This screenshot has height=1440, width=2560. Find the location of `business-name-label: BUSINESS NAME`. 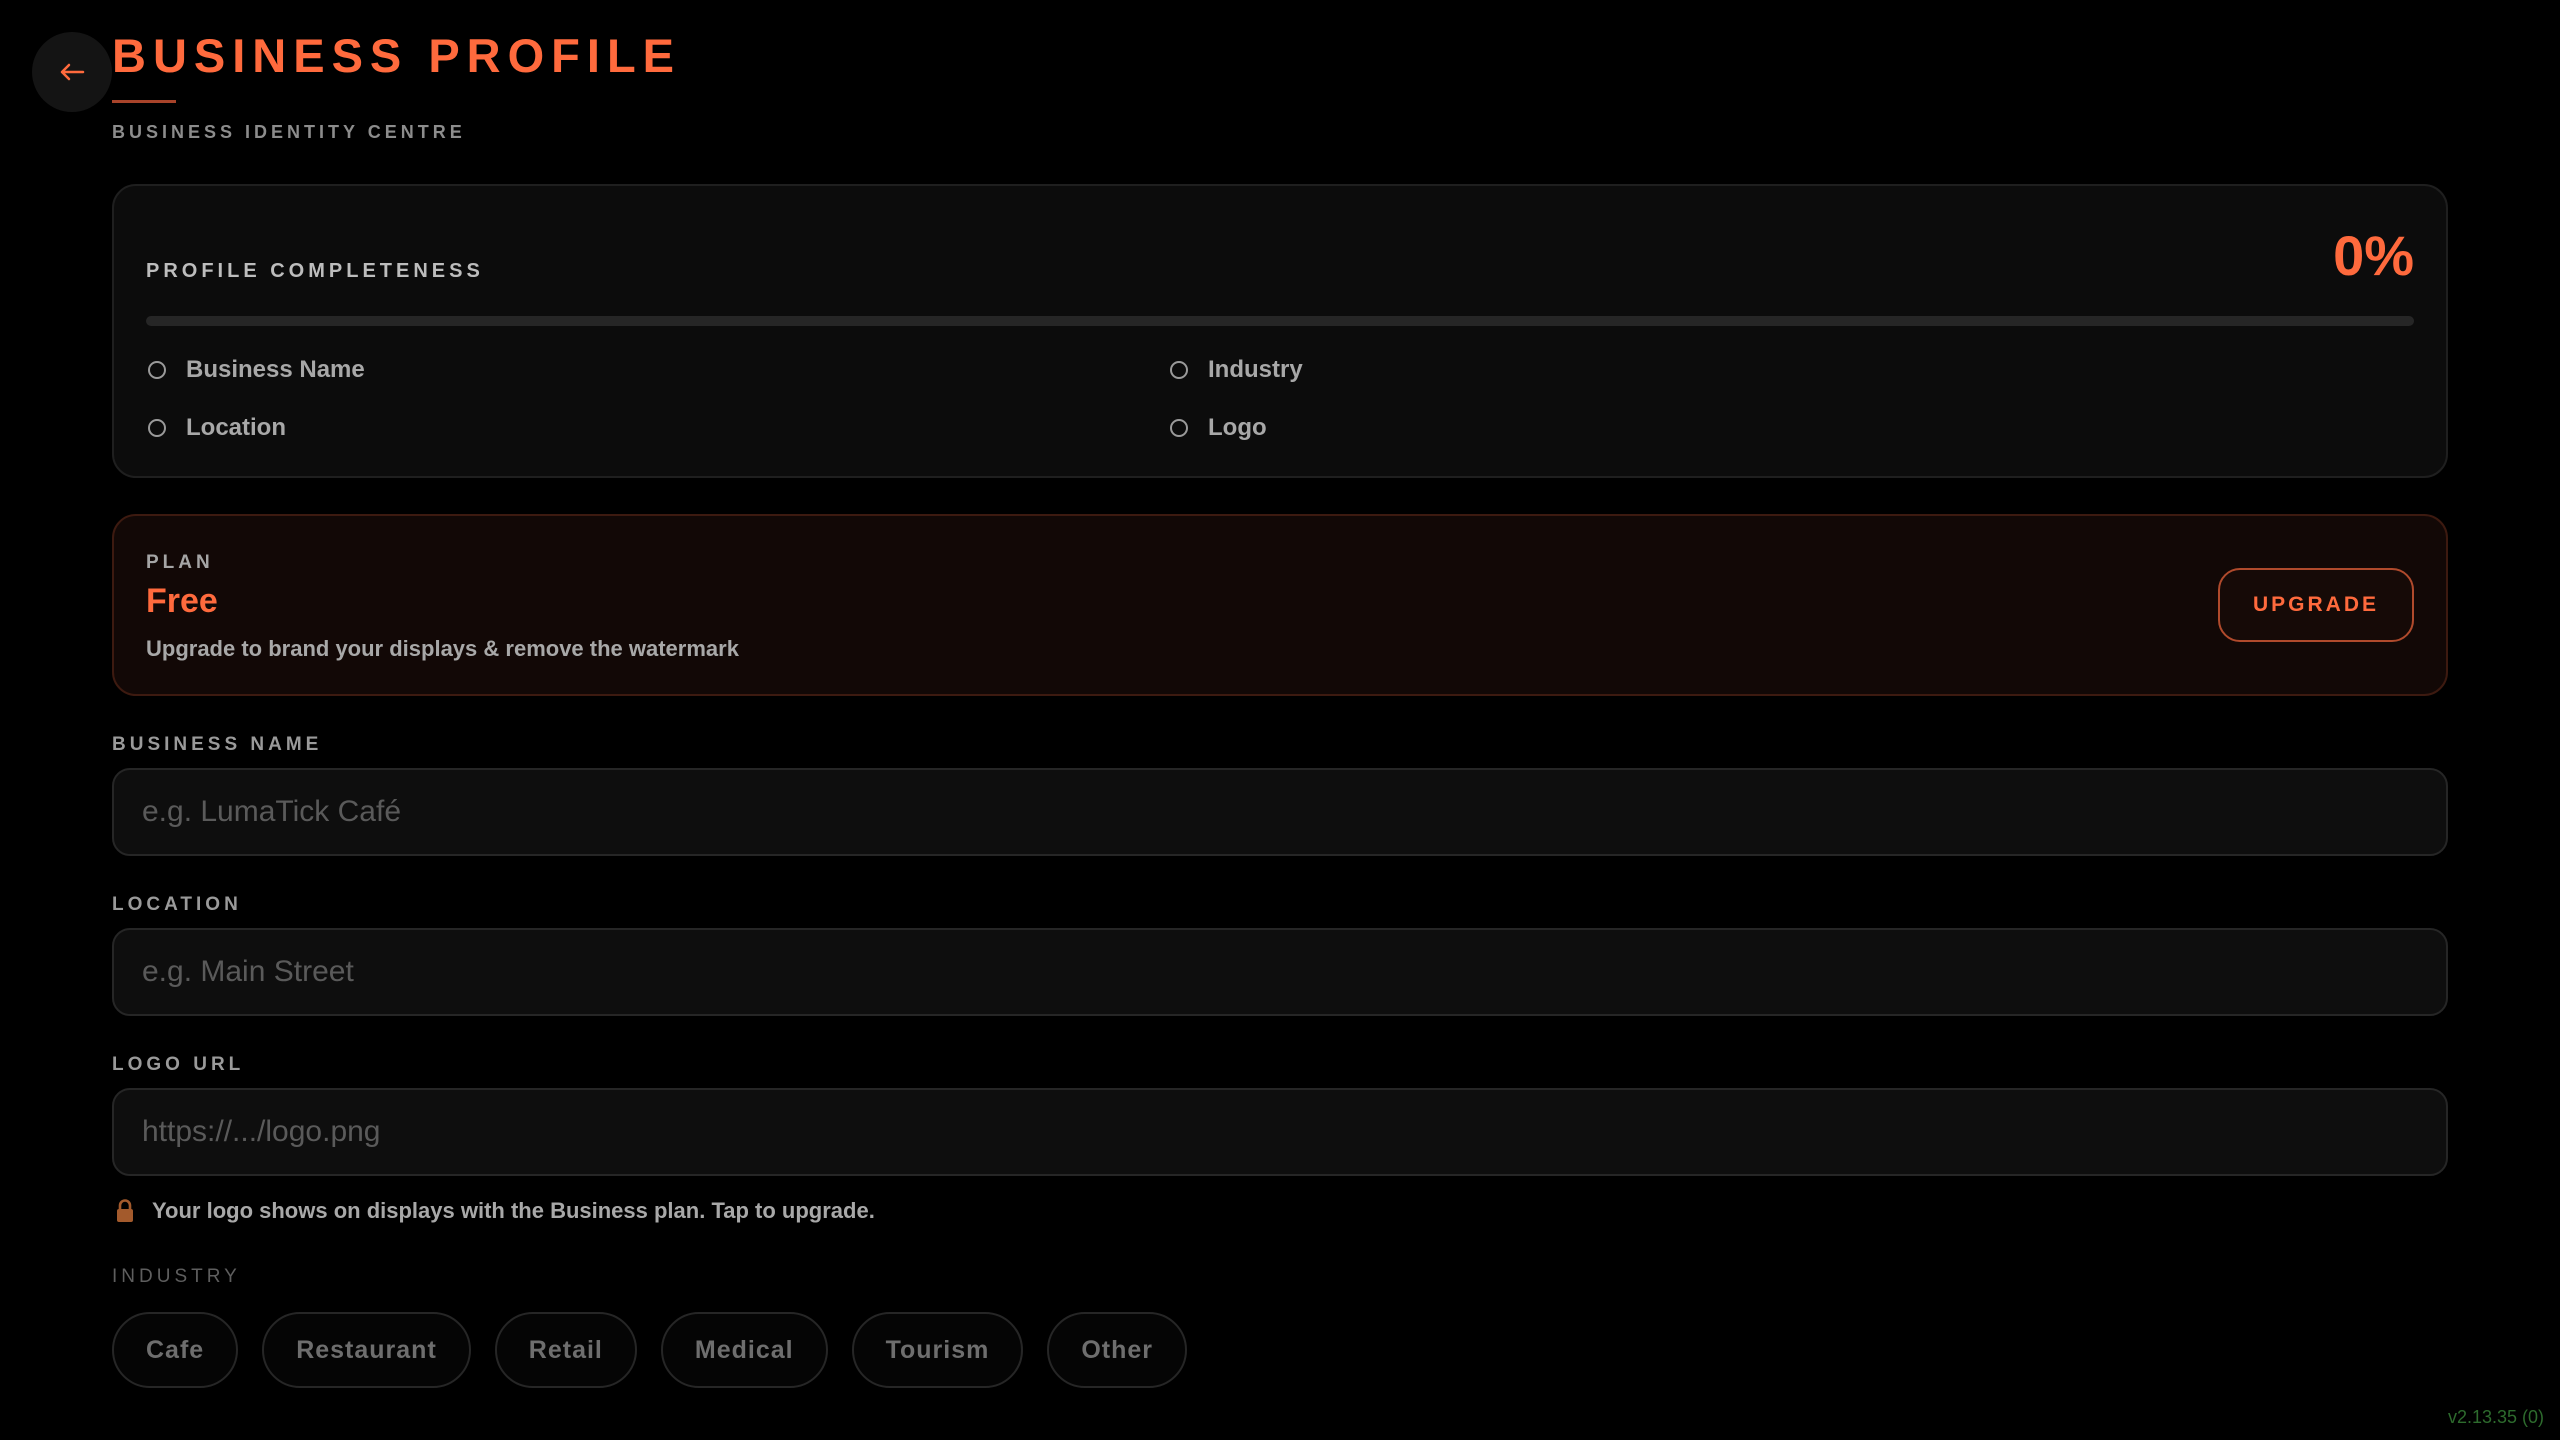

business-name-label: BUSINESS NAME is located at coordinates (217, 744).